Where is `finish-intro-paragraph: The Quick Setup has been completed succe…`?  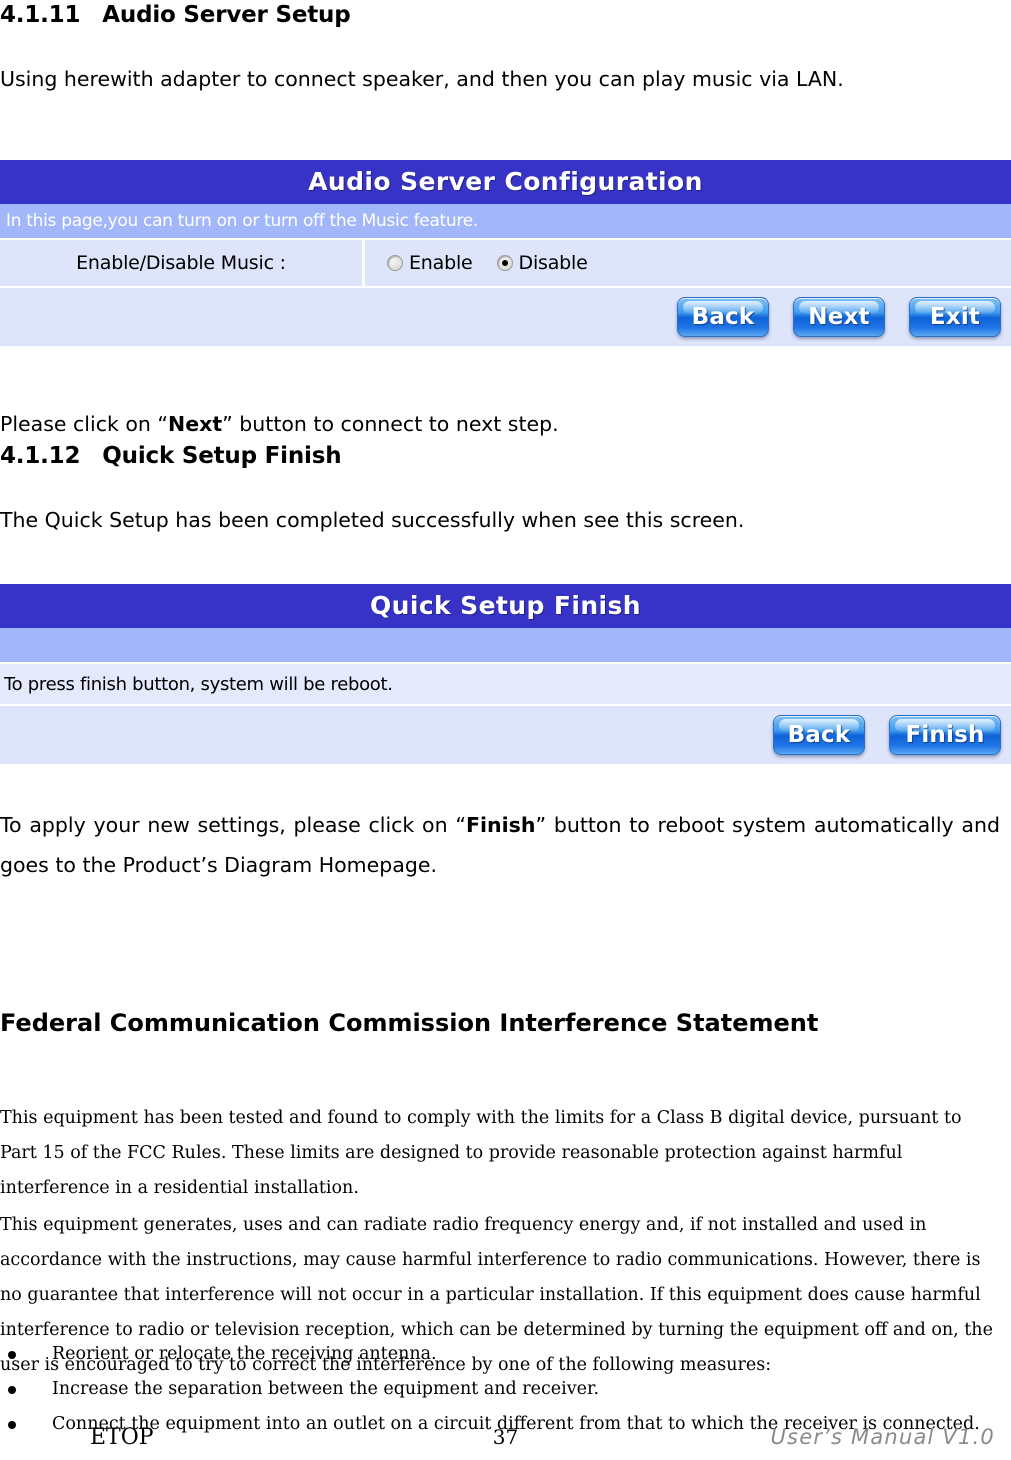
finish-intro-paragraph: The Quick Setup has been completed succe… is located at coordinates (372, 520).